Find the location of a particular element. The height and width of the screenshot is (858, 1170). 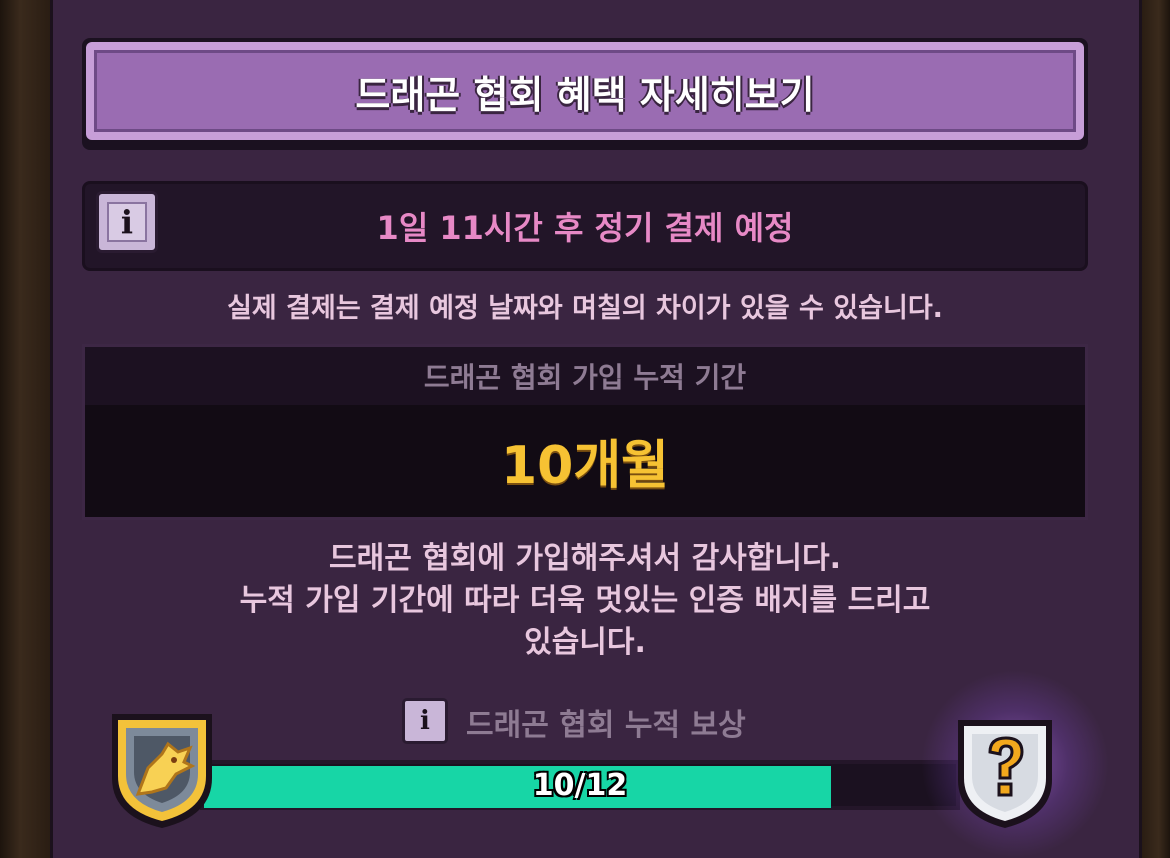

benefits-detail-button: 드래곤 협회 혜택 자세히보기 is located at coordinates (585, 94).